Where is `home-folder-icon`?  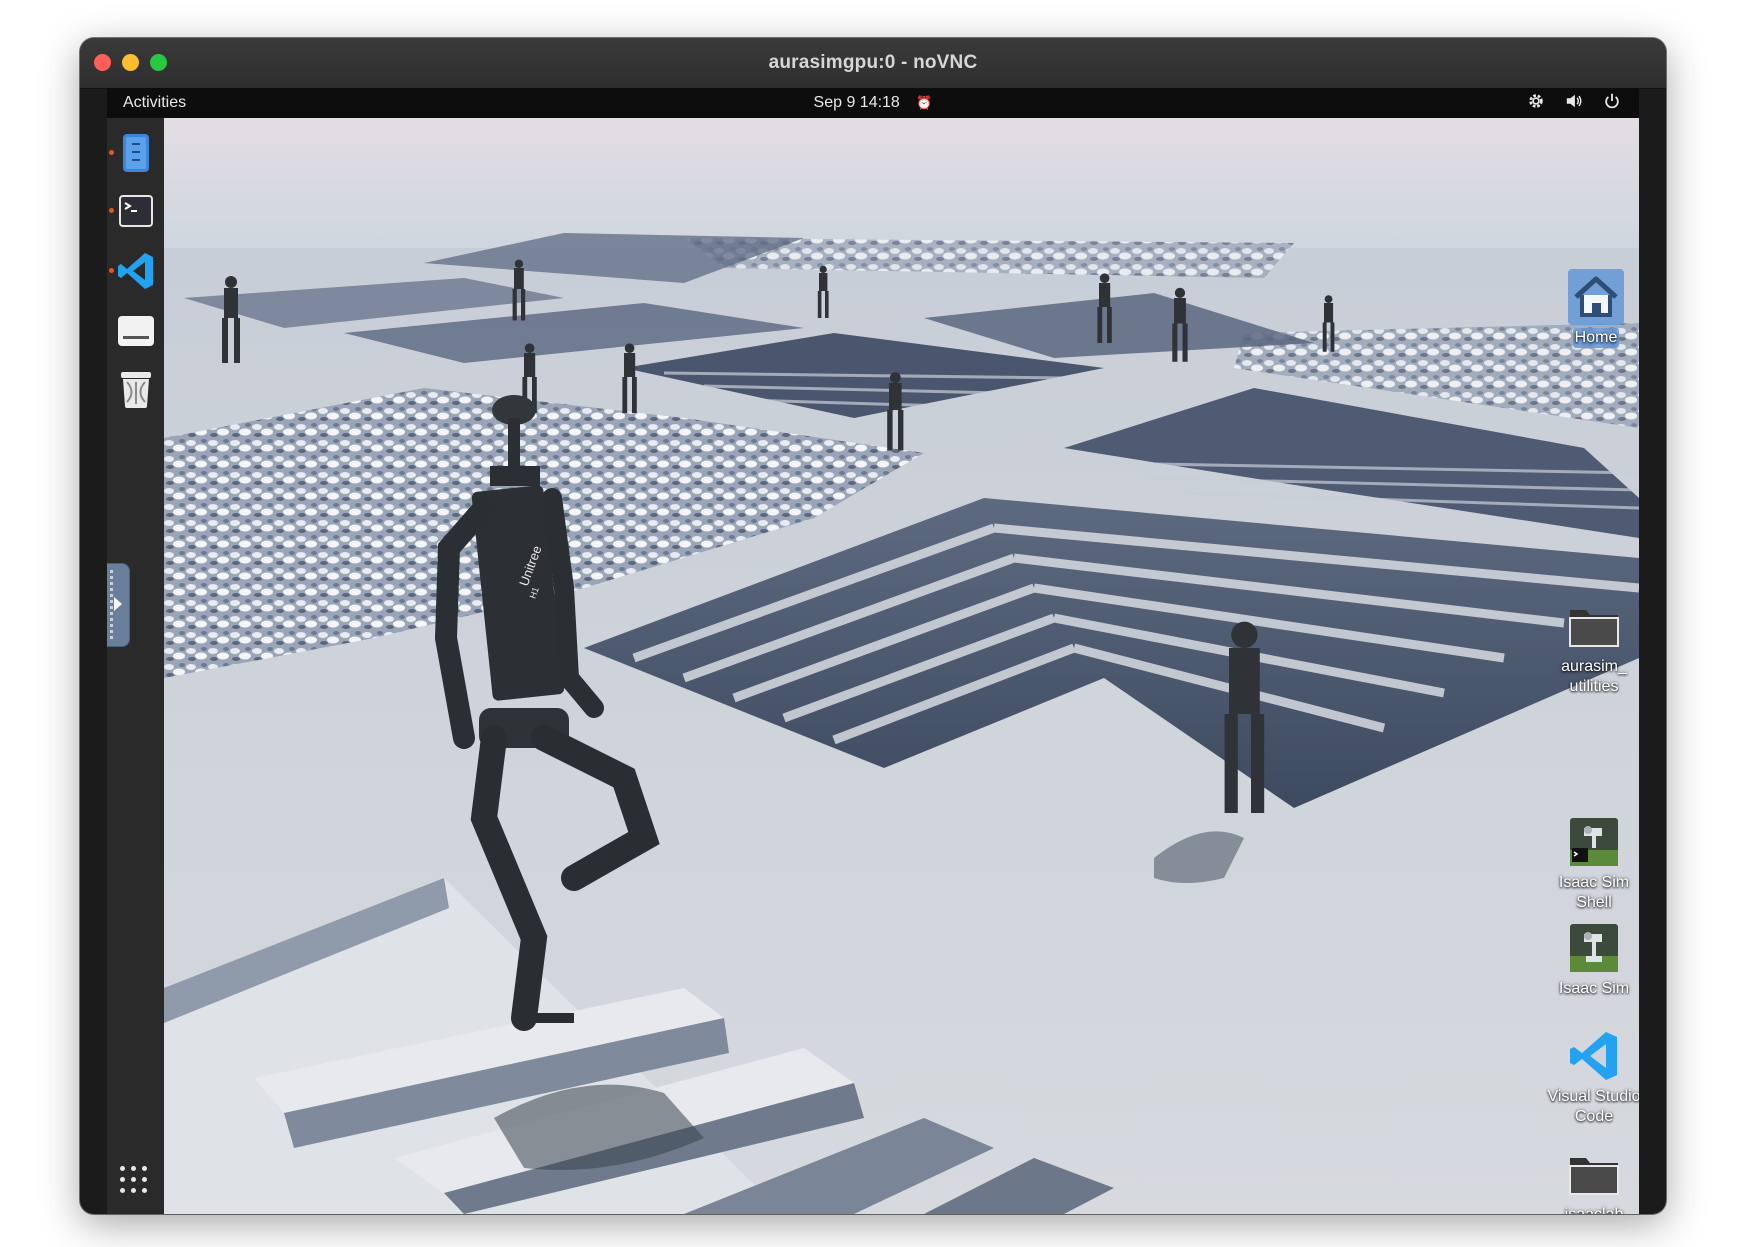
home-folder-icon is located at coordinates (1596, 297).